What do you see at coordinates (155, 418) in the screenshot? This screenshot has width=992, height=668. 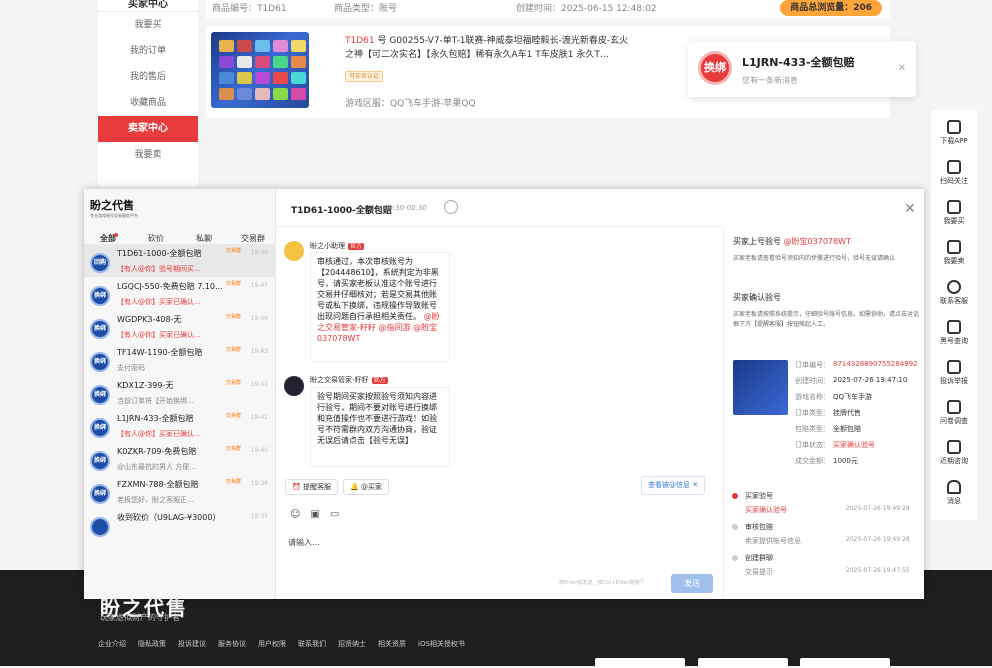 I see `conversation-name: L1JRN-433-全额包赔` at bounding box center [155, 418].